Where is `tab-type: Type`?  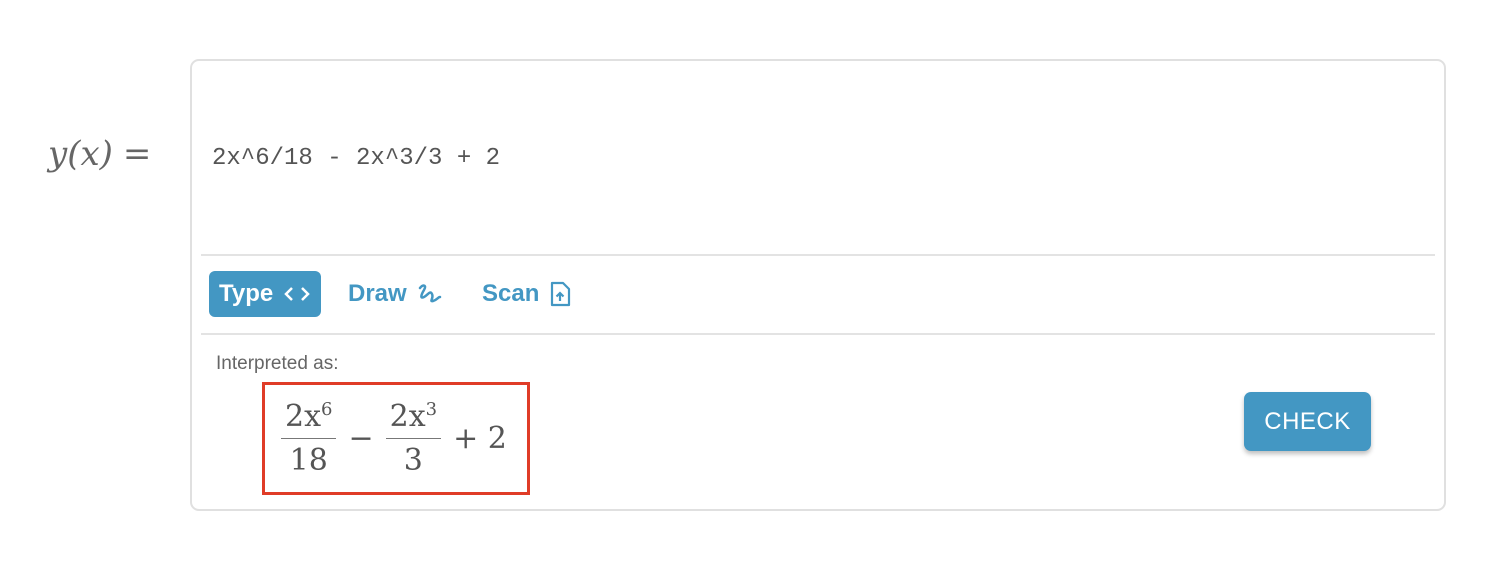
tab-type: Type is located at coordinates (265, 294).